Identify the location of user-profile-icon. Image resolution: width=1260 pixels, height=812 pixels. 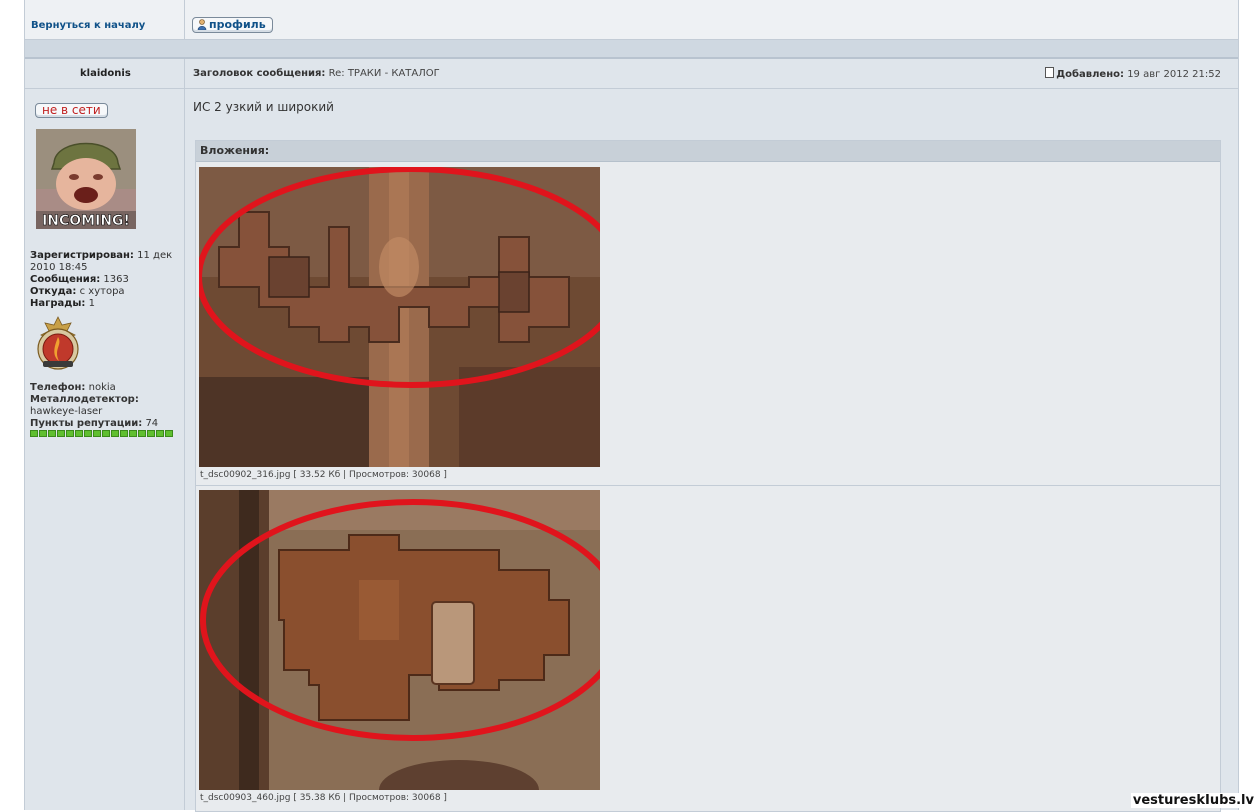
(202, 24).